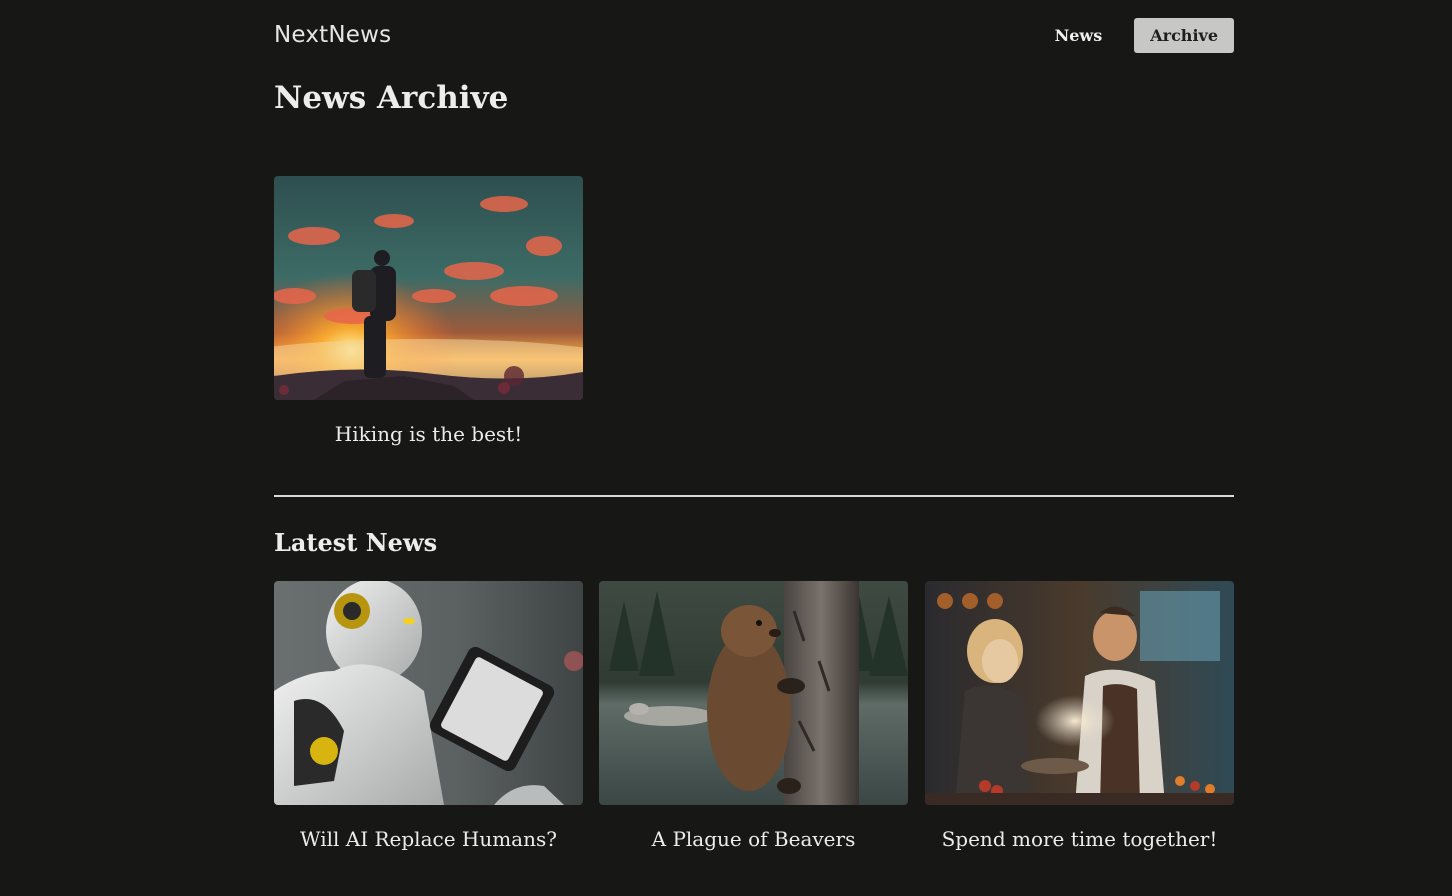  I want to click on site-header: NextNews News Archive, so click(754, 37).